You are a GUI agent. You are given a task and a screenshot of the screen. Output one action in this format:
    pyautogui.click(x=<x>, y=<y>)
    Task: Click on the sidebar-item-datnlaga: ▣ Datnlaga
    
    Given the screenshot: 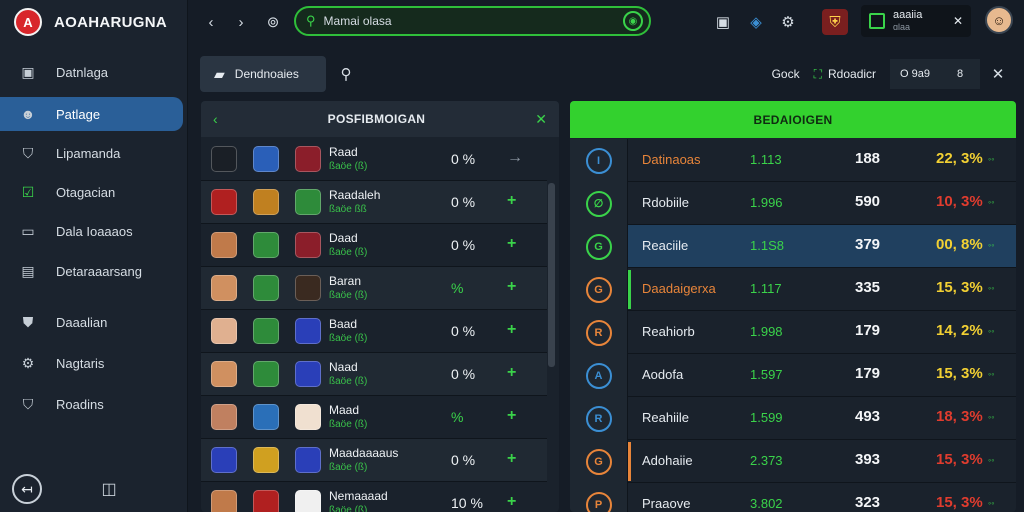 What is the action you would take?
    pyautogui.click(x=91, y=72)
    